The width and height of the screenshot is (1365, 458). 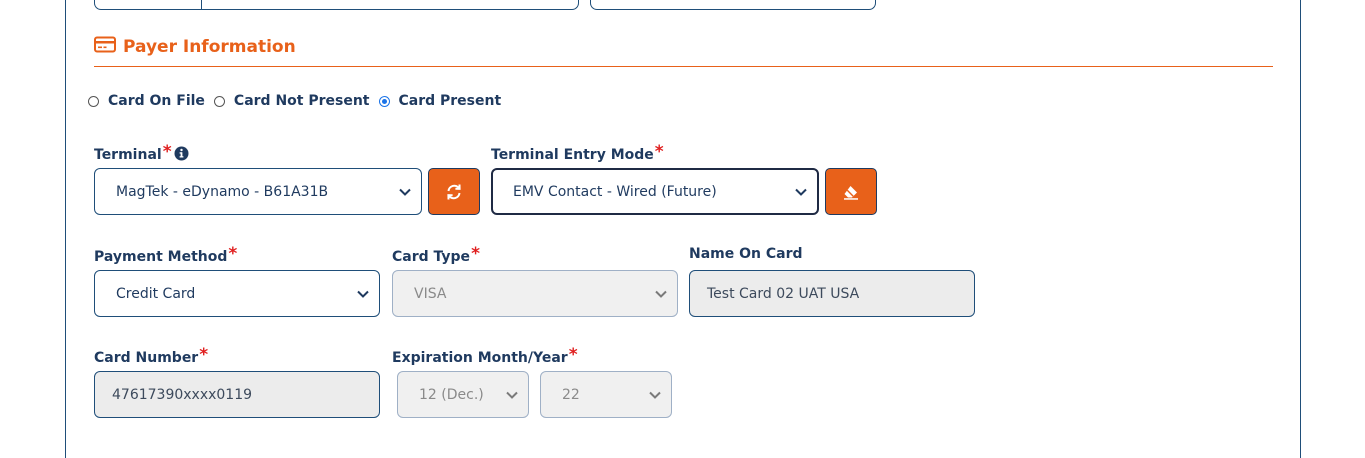 I want to click on terminal-label: Terminal*, so click(x=141, y=153).